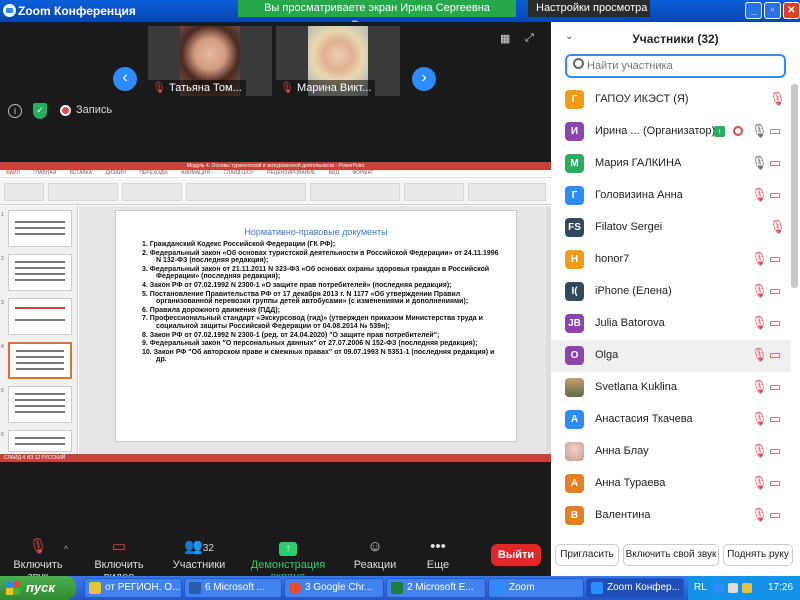 This screenshot has width=800, height=600. Describe the element at coordinates (671, 100) in the screenshot. I see `participant-row: Г ГАПОУ ИКЭСТ (Я) 🎙` at that location.